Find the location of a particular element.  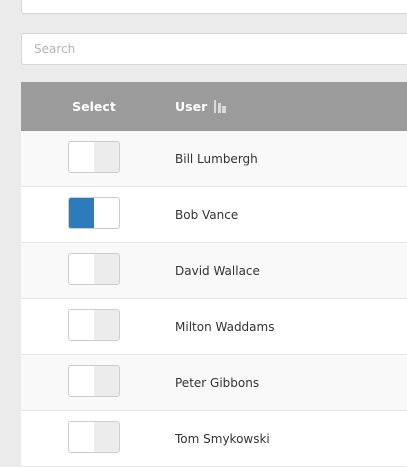

user-name: Milton Waddams is located at coordinates (225, 327).